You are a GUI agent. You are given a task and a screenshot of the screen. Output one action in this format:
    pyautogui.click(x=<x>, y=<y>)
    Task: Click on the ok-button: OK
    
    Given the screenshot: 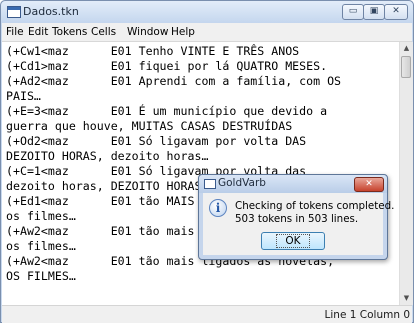 What is the action you would take?
    pyautogui.click(x=293, y=241)
    